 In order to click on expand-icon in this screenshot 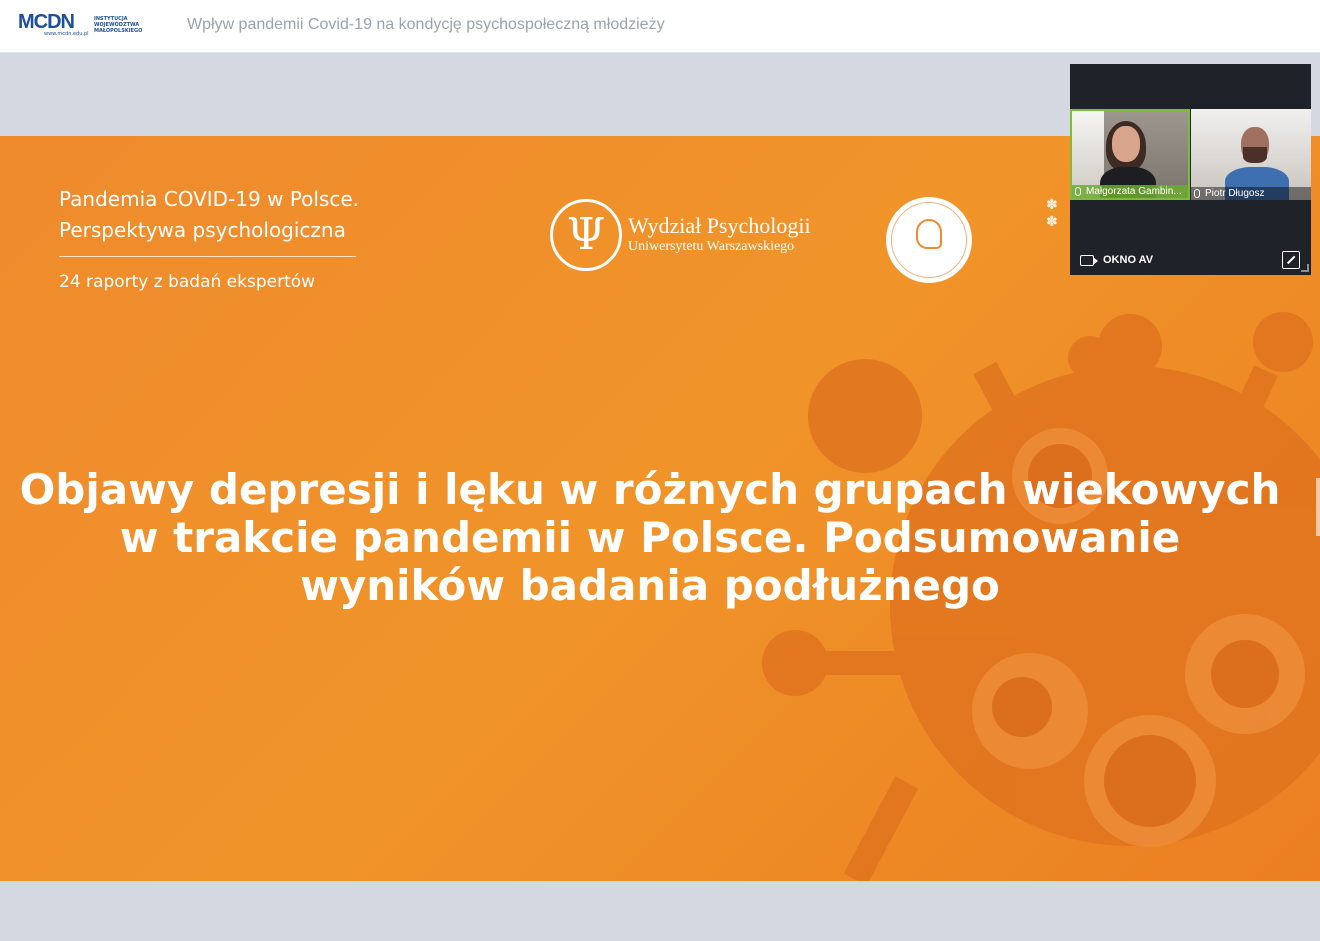, I will do `click(1291, 260)`.